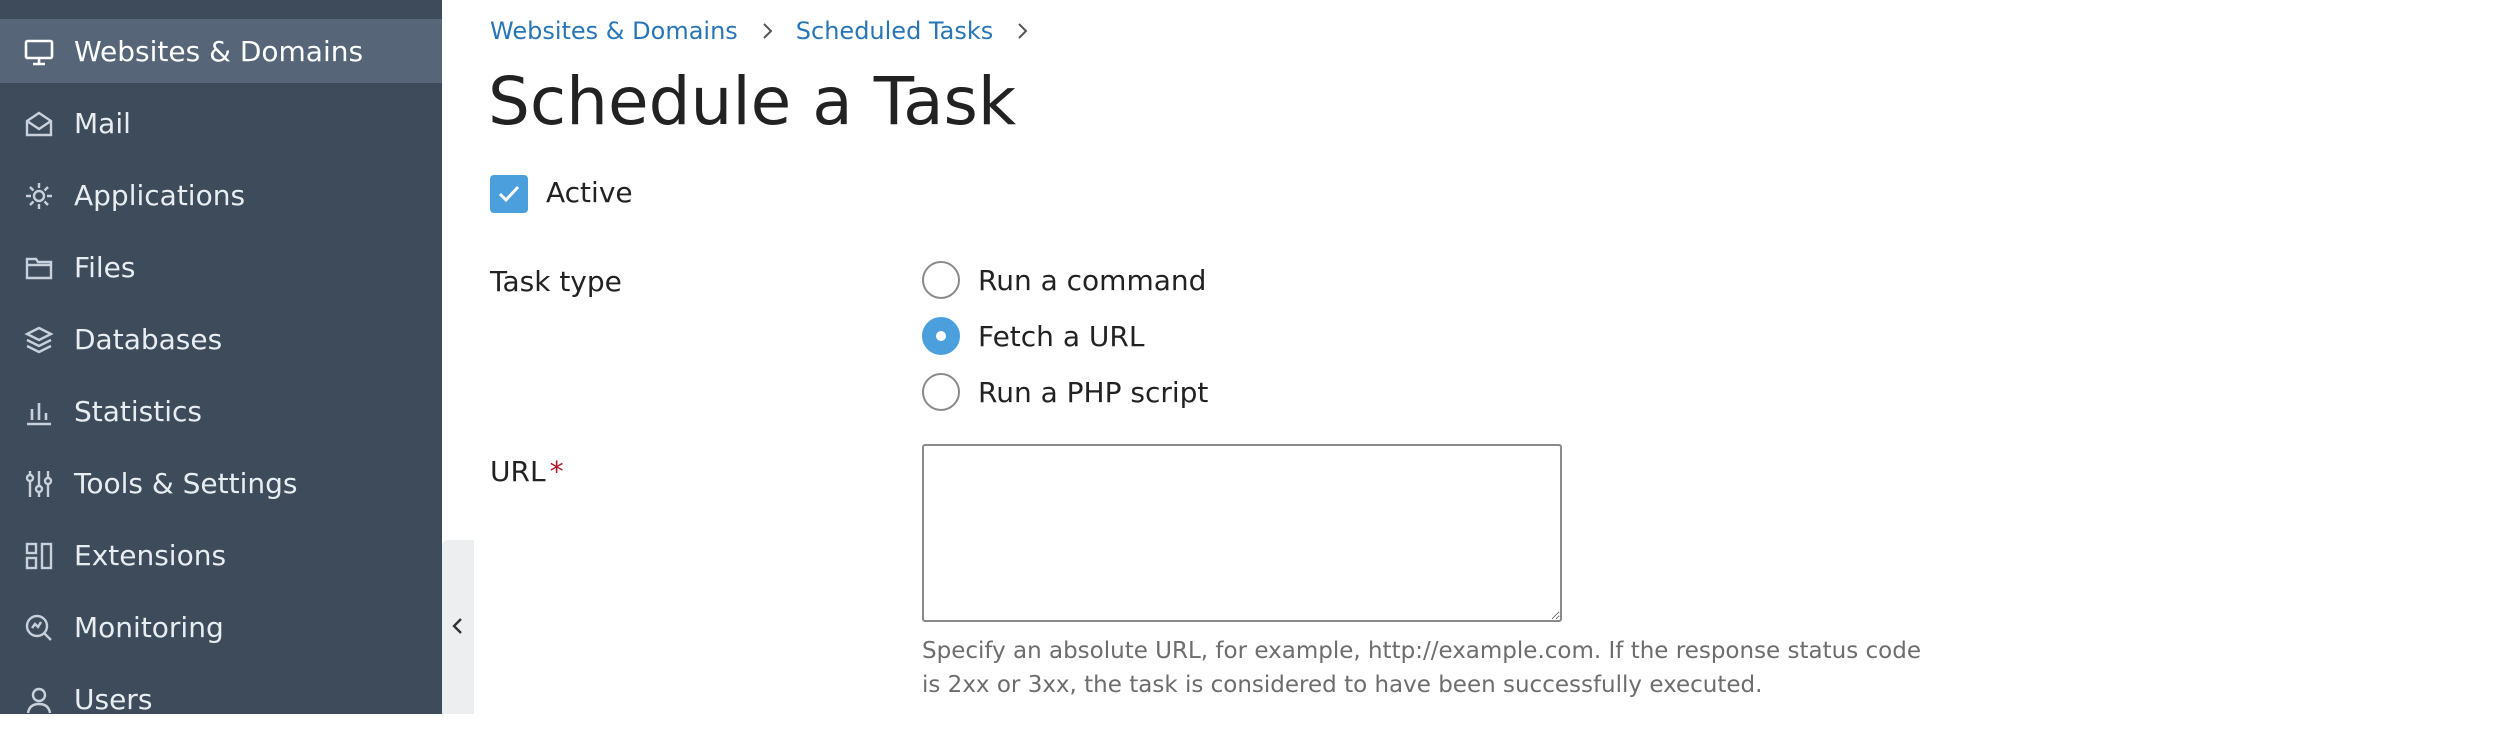 The image size is (2520, 731). Describe the element at coordinates (105, 267) in the screenshot. I see `sidebar-item-label: Files` at that location.